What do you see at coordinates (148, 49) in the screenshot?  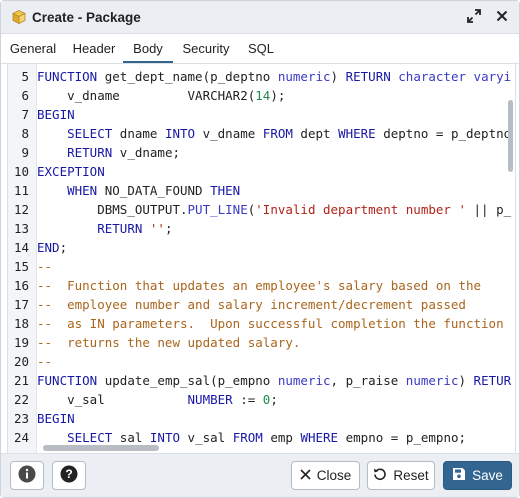 I see `tab-body: Body` at bounding box center [148, 49].